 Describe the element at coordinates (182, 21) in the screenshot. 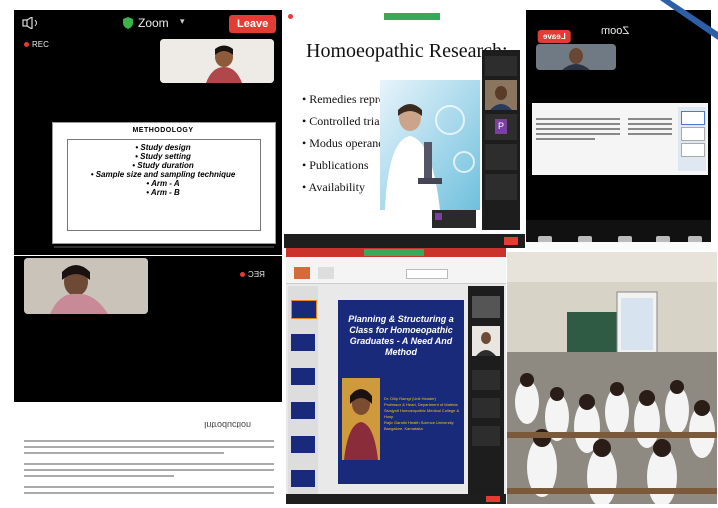

I see `chevron-down-icon: ▾` at that location.